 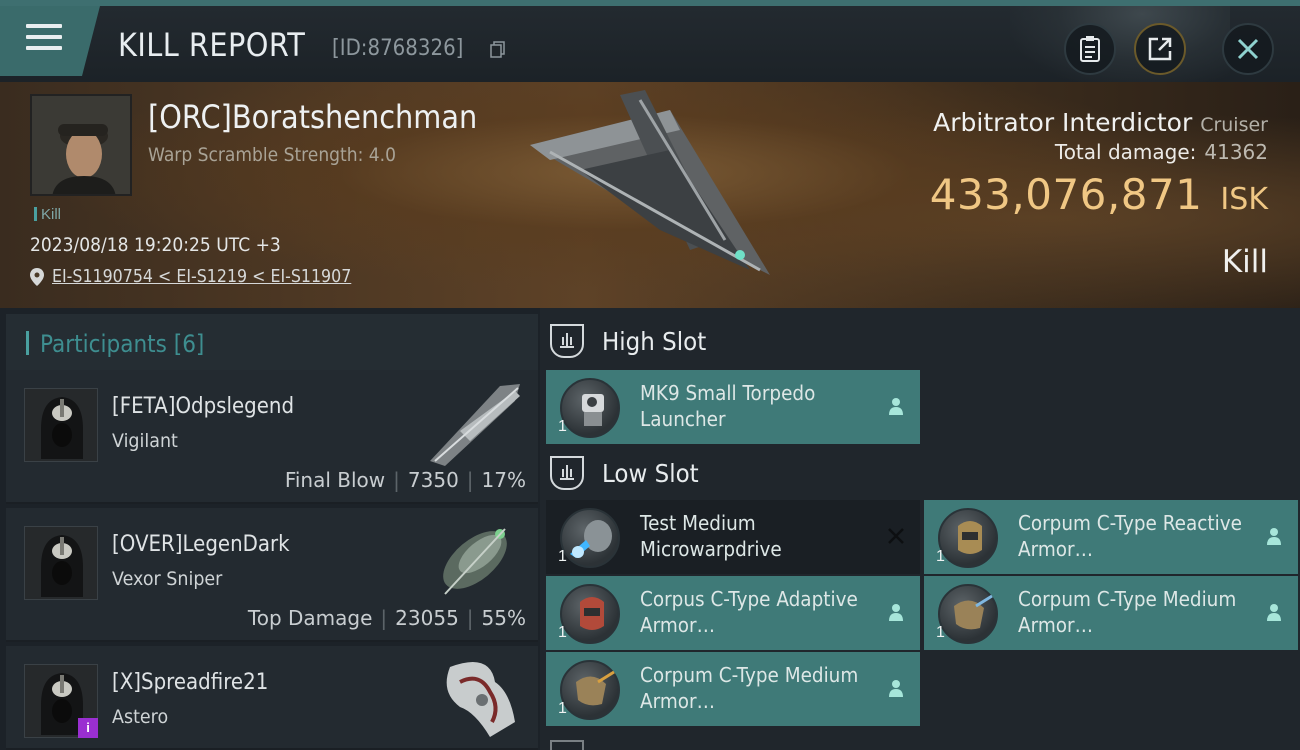 I want to click on total-damage: Total damage: 41362, so click(x=1161, y=152).